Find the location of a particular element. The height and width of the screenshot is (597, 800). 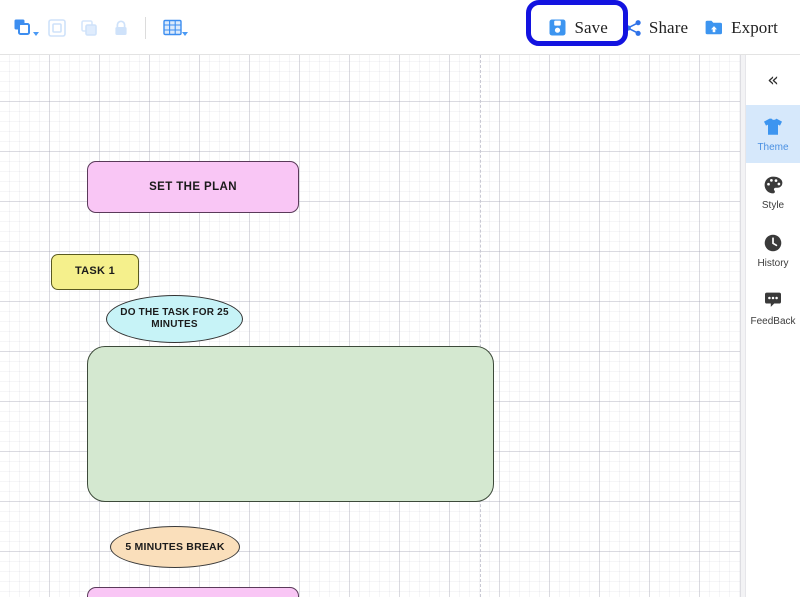

shape-task-1: TASK 1 is located at coordinates (95, 272).